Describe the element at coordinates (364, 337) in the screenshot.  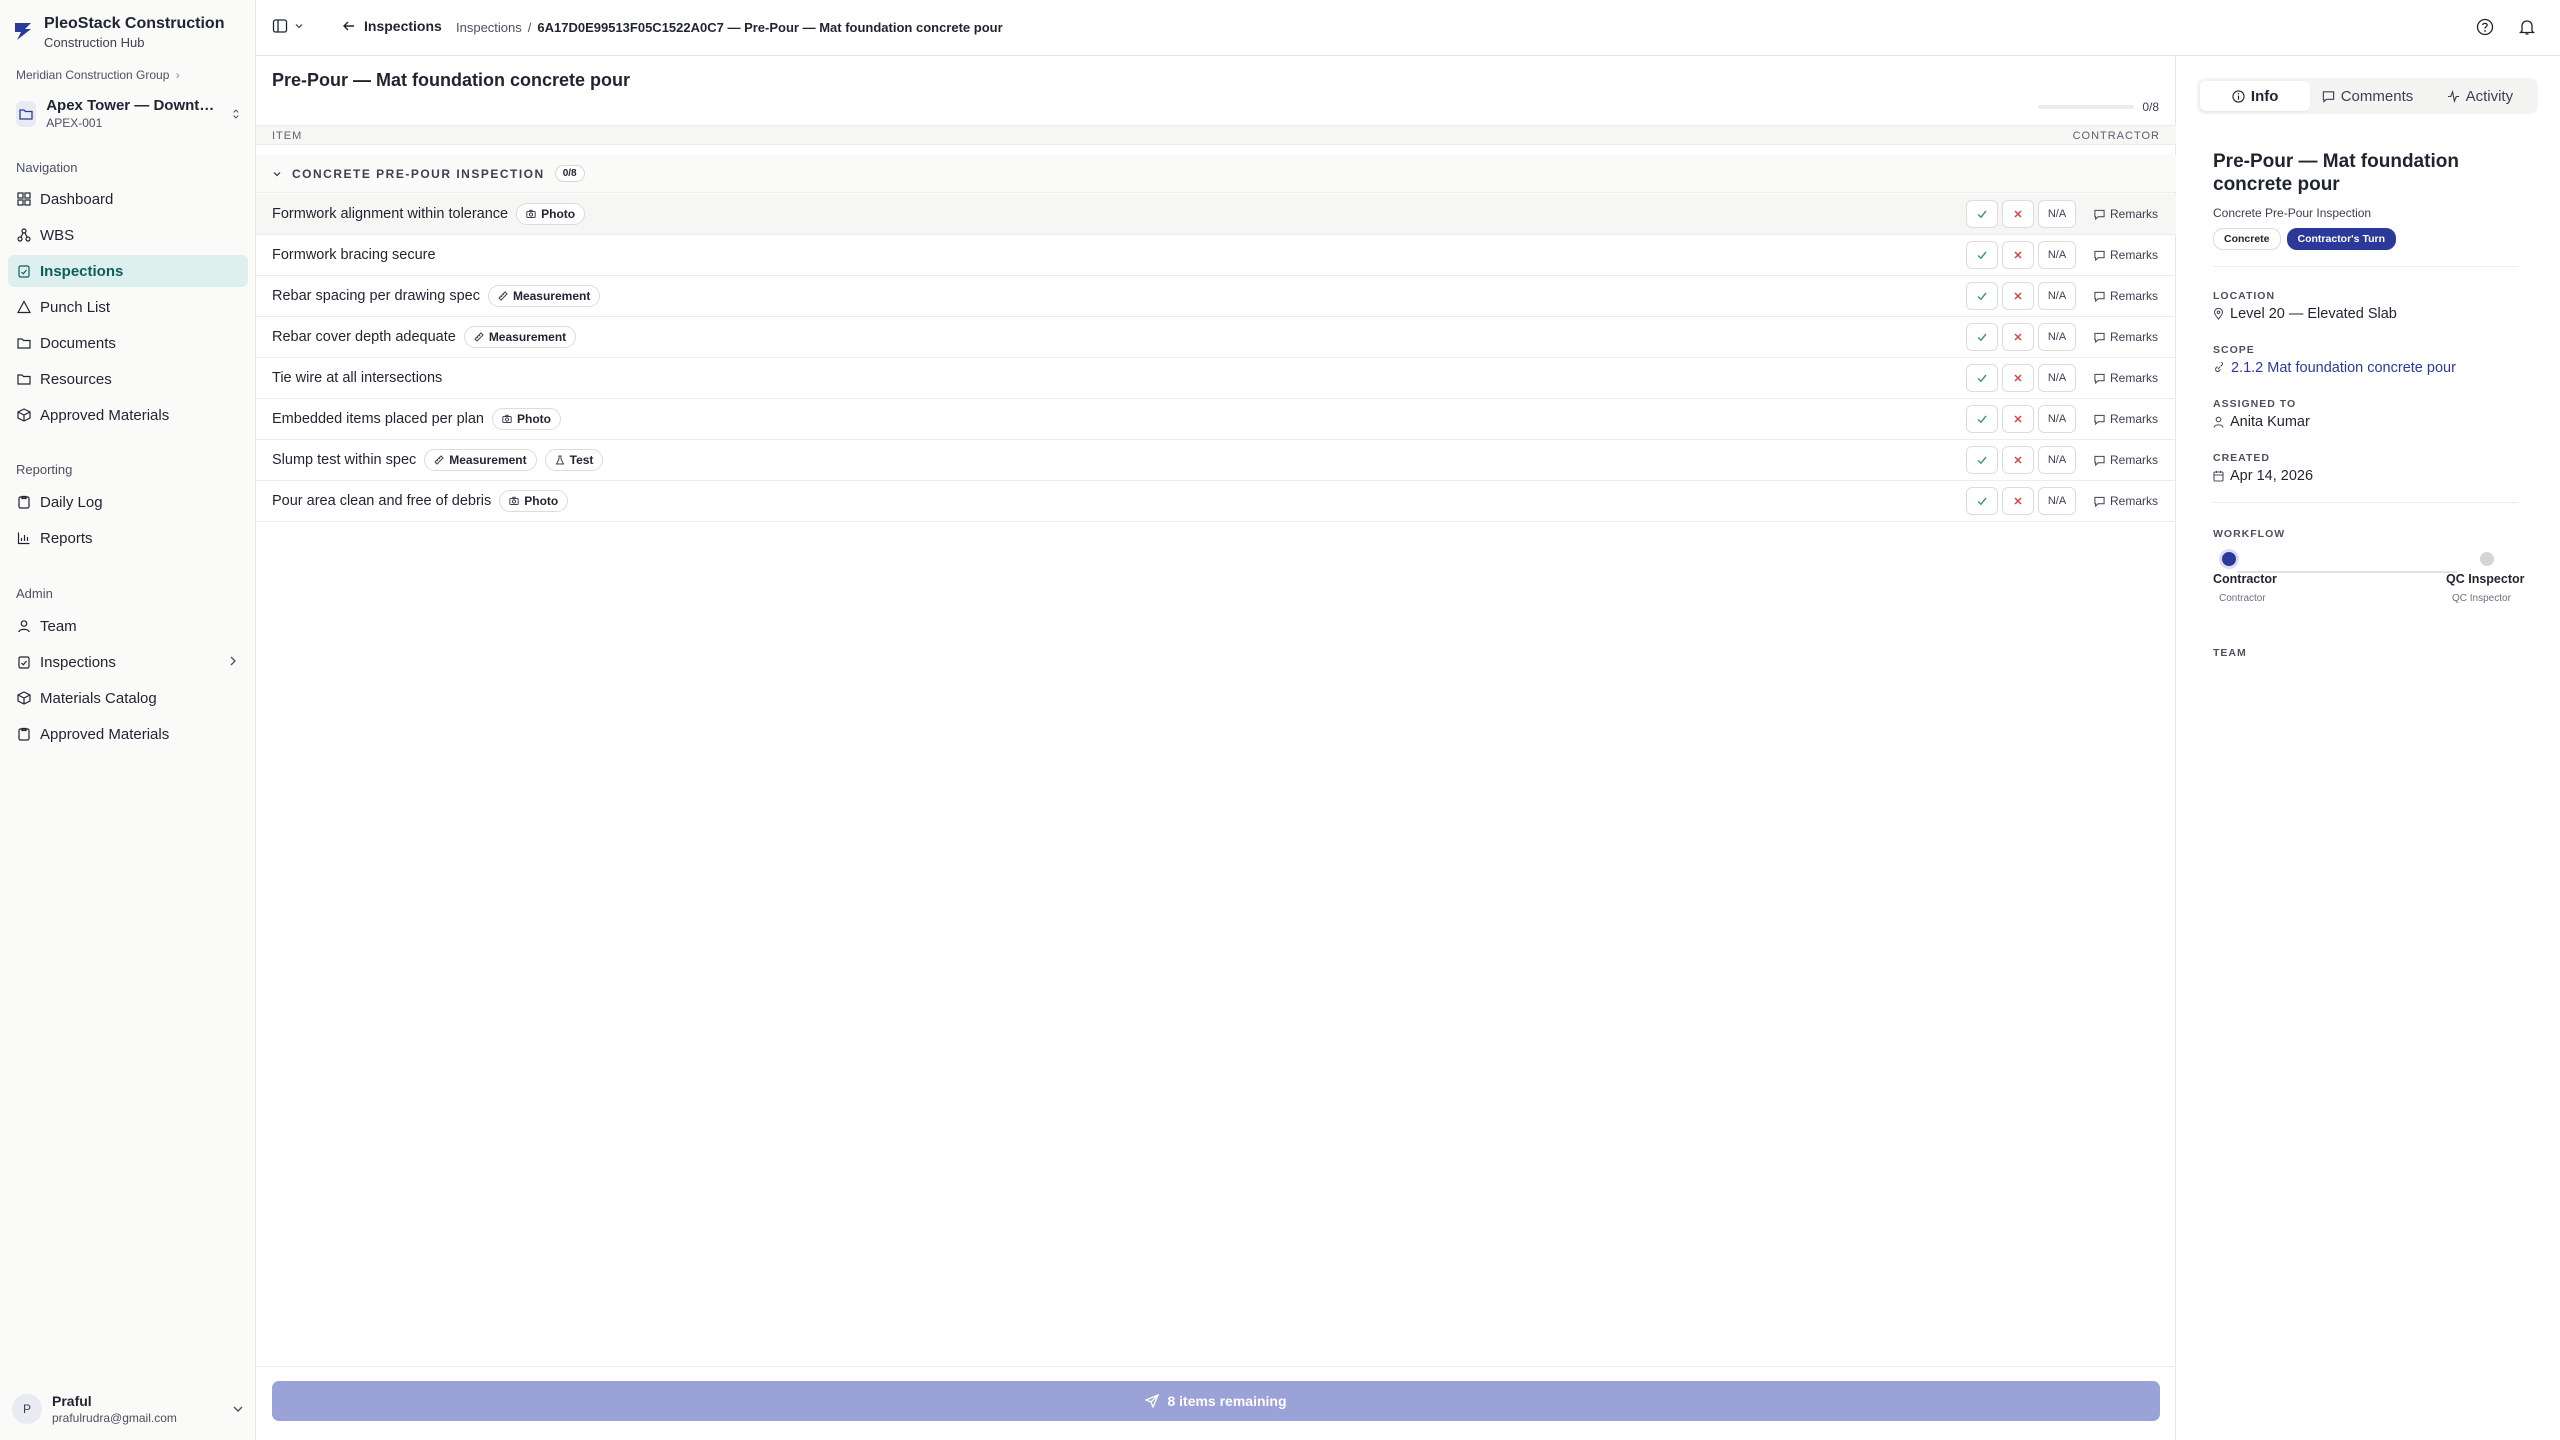
I see `item-label: Rebar cover depth adequate` at that location.